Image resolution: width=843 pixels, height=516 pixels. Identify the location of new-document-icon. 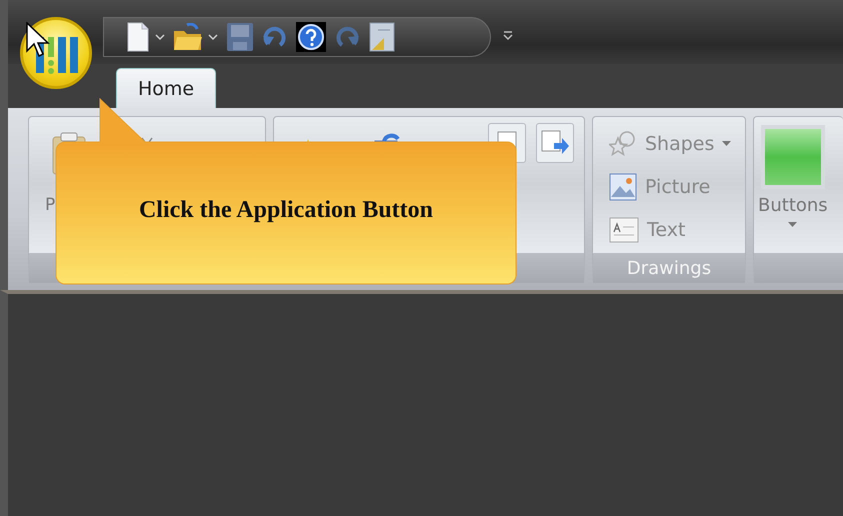
(138, 37).